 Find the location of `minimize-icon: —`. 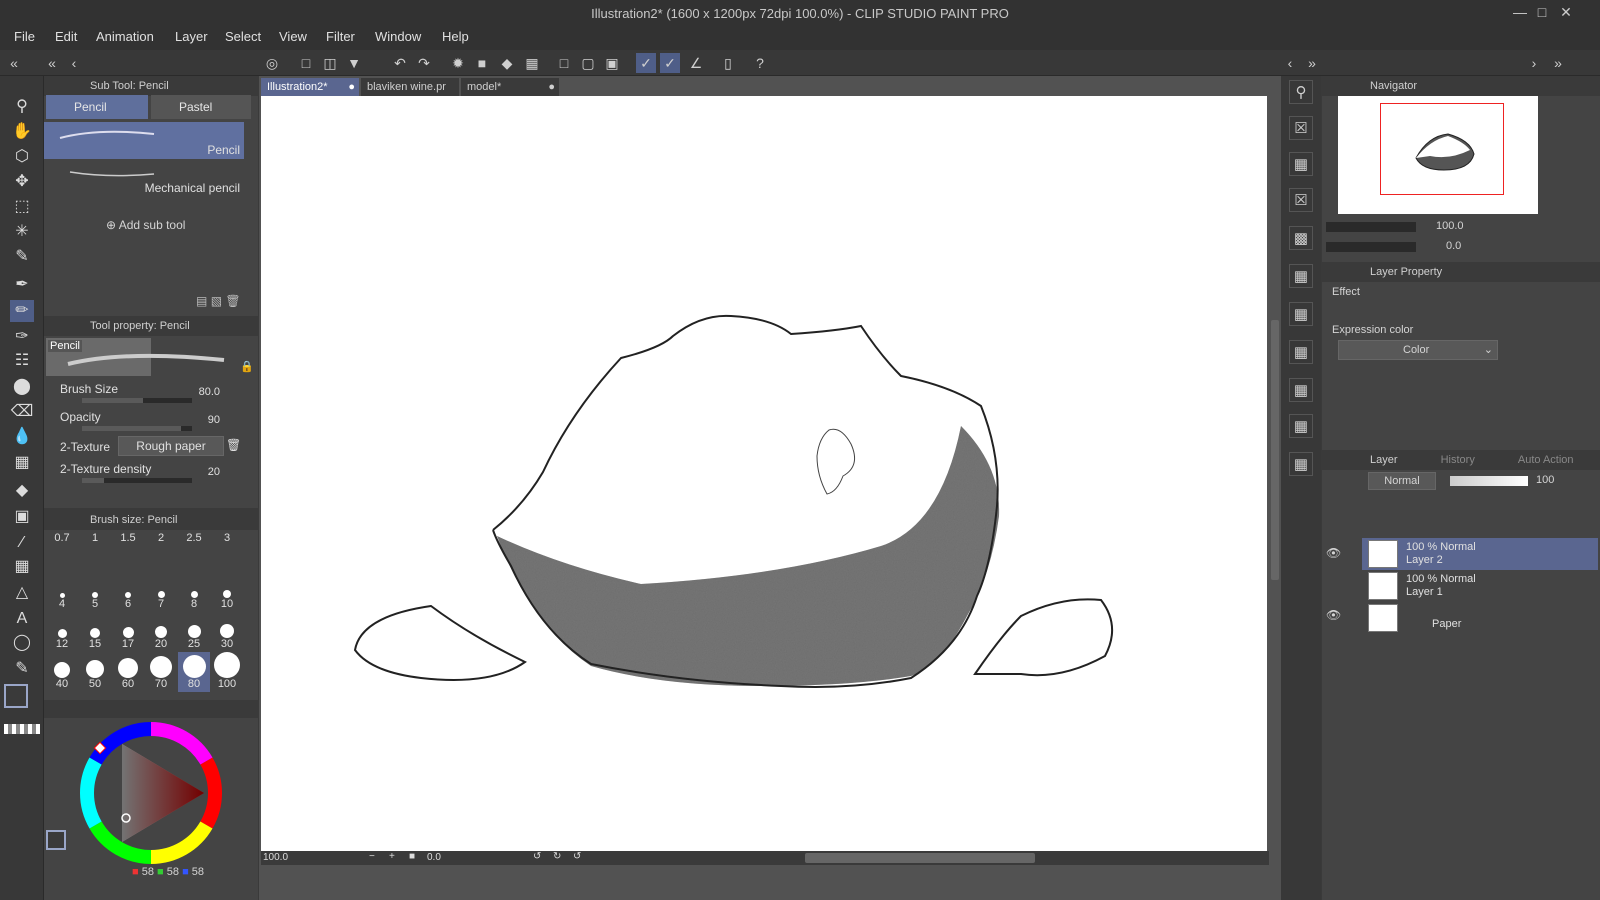

minimize-icon: — is located at coordinates (1520, 13).